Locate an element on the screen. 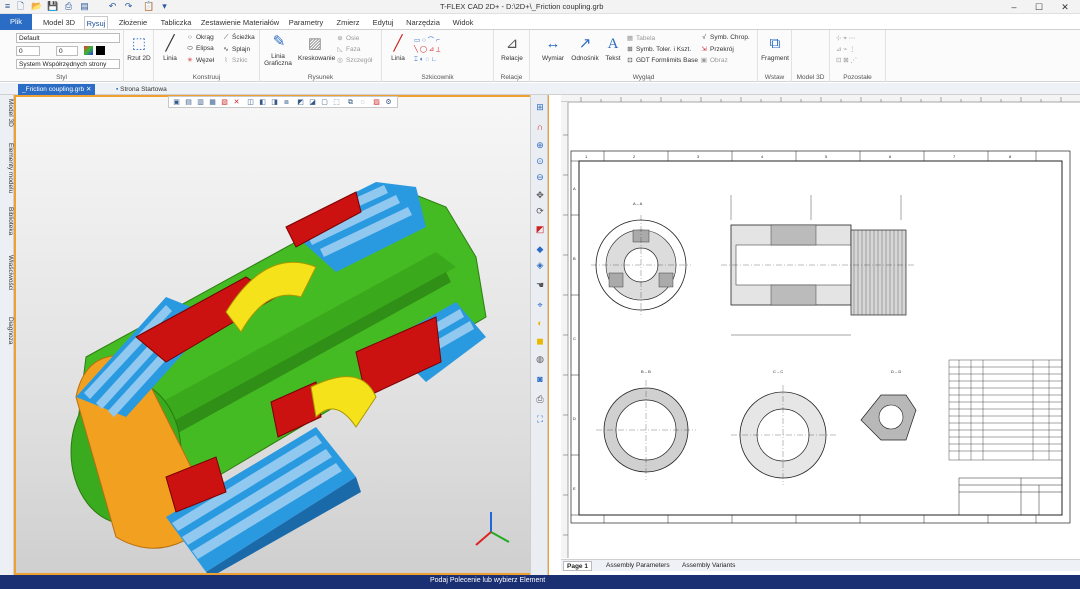  settings-icon: ⚙ is located at coordinates (388, 102).